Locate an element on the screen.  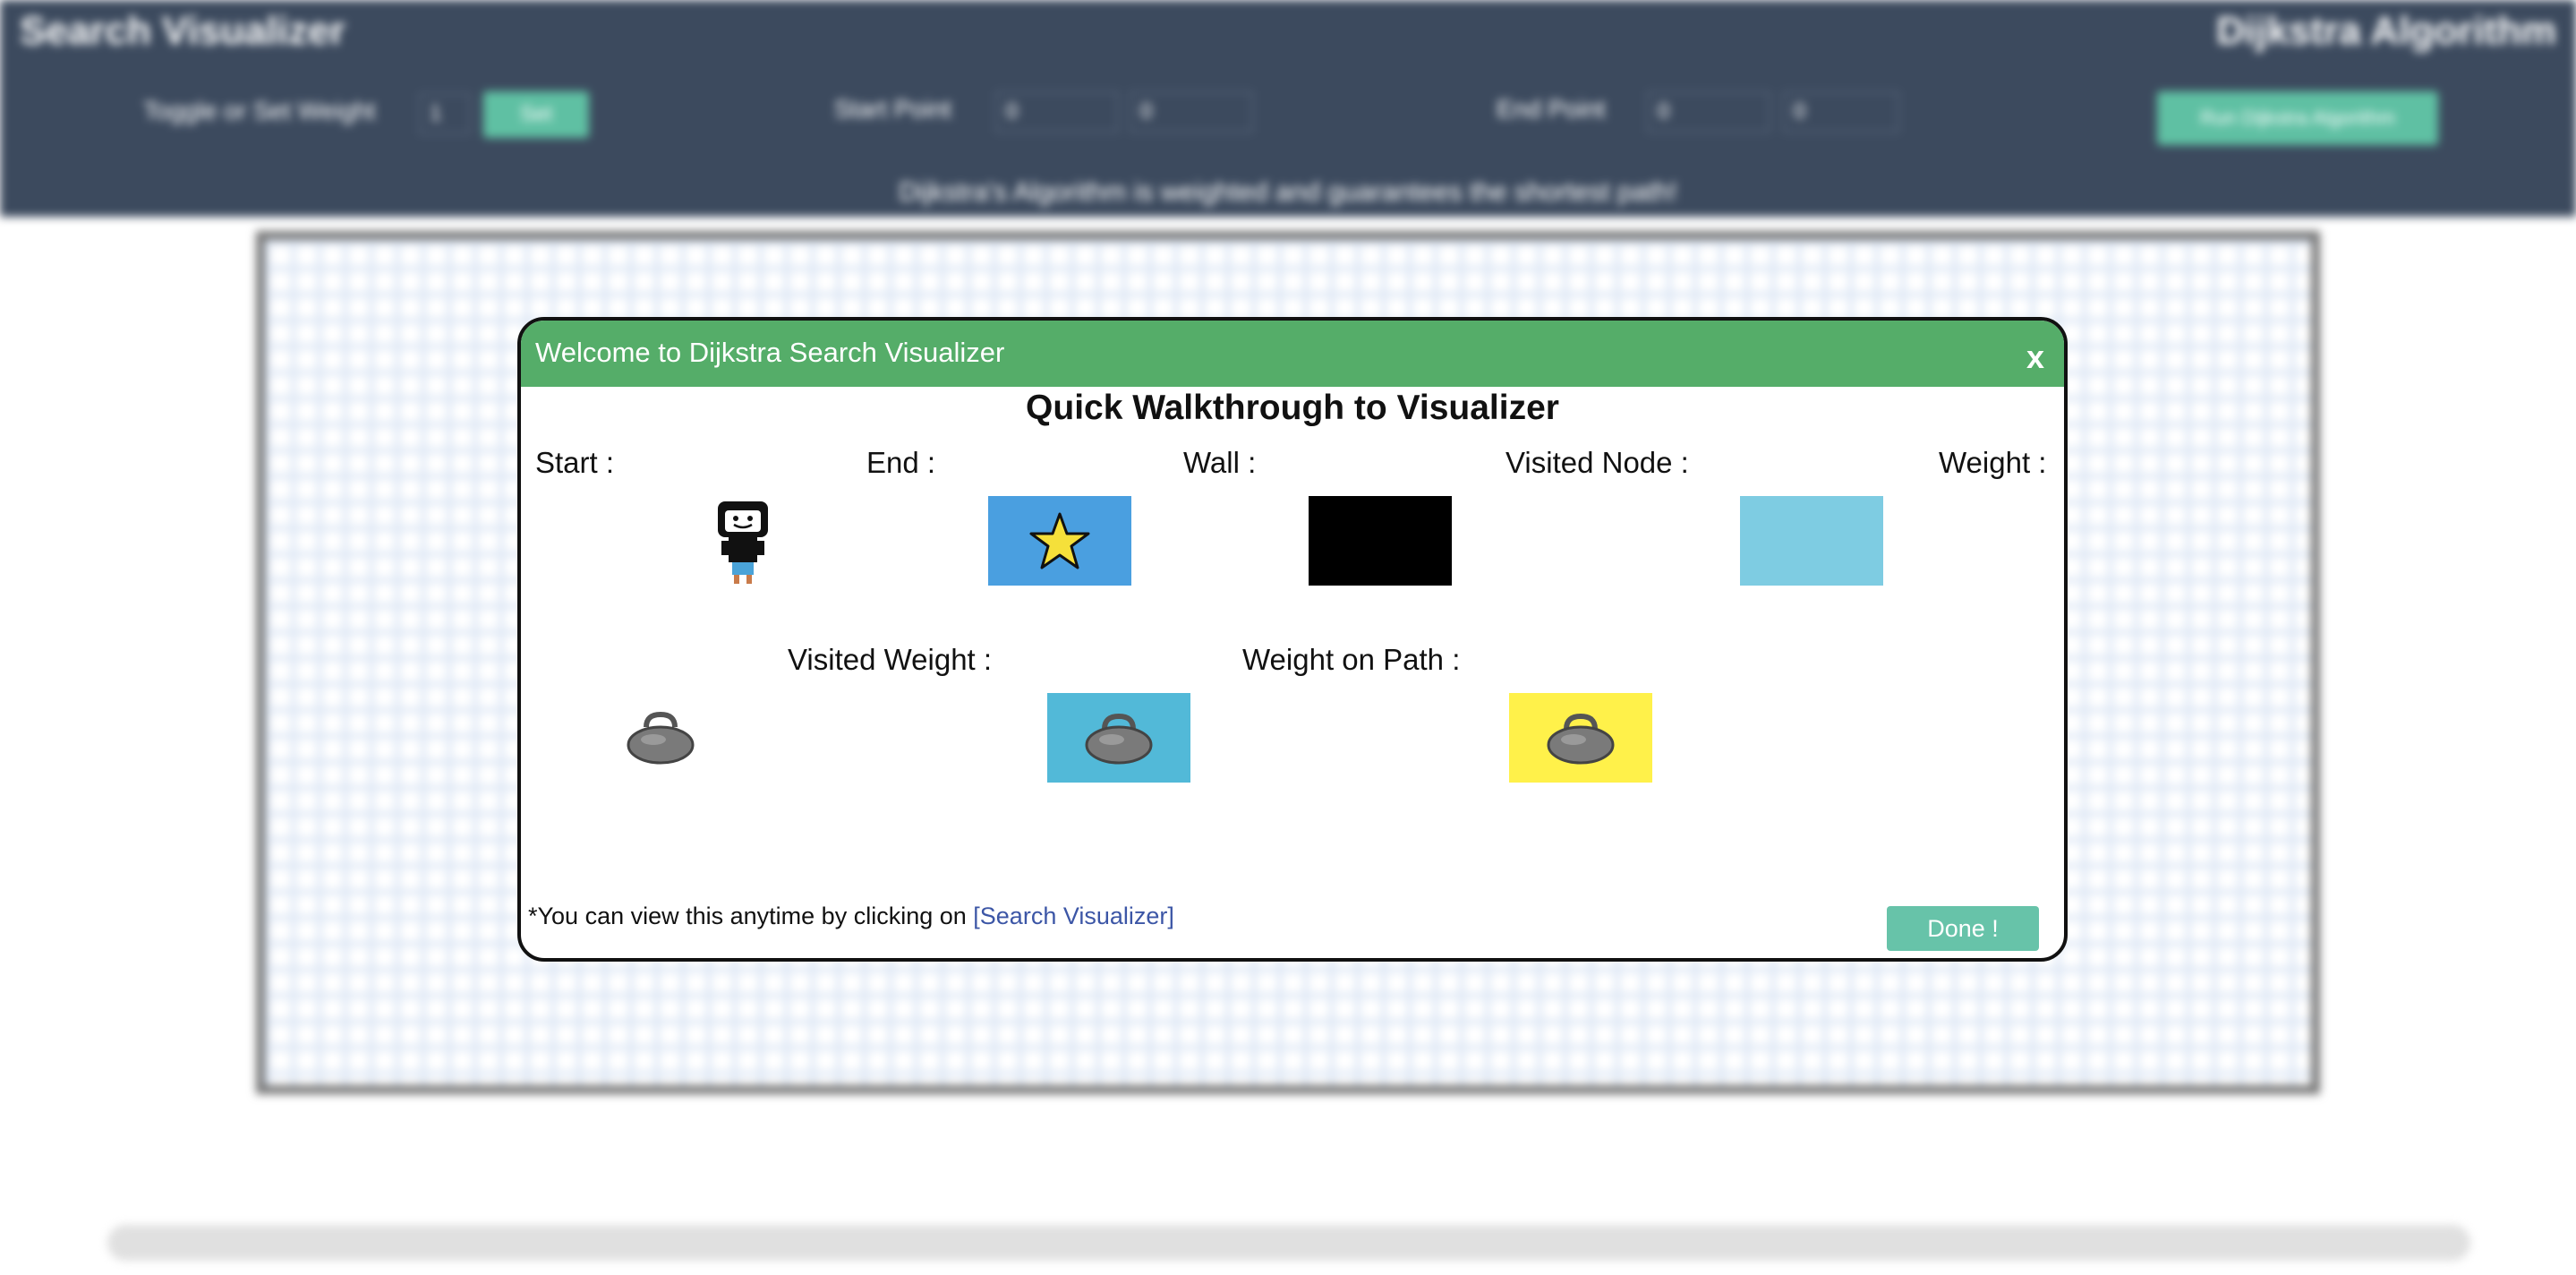
footer-shadow is located at coordinates (1288, 1243).